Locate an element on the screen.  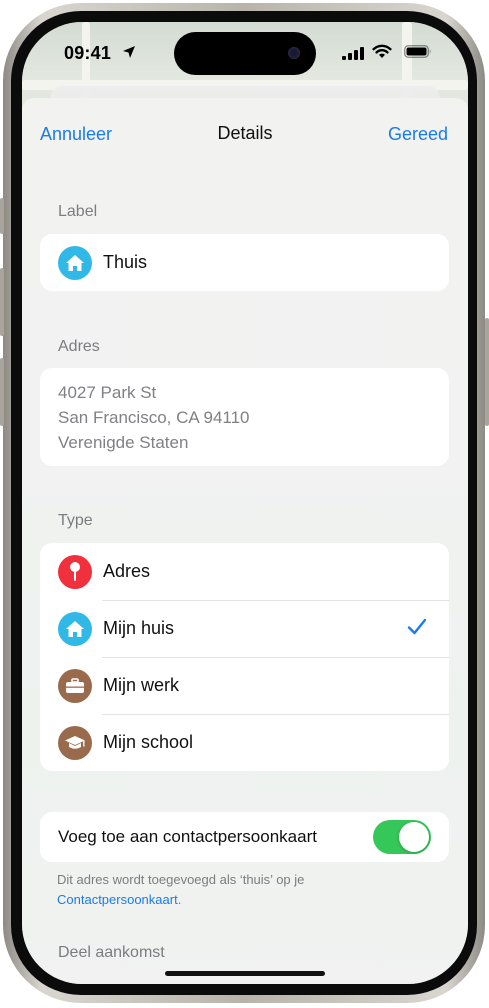
share-section-header: Deel aankomst is located at coordinates (111, 952).